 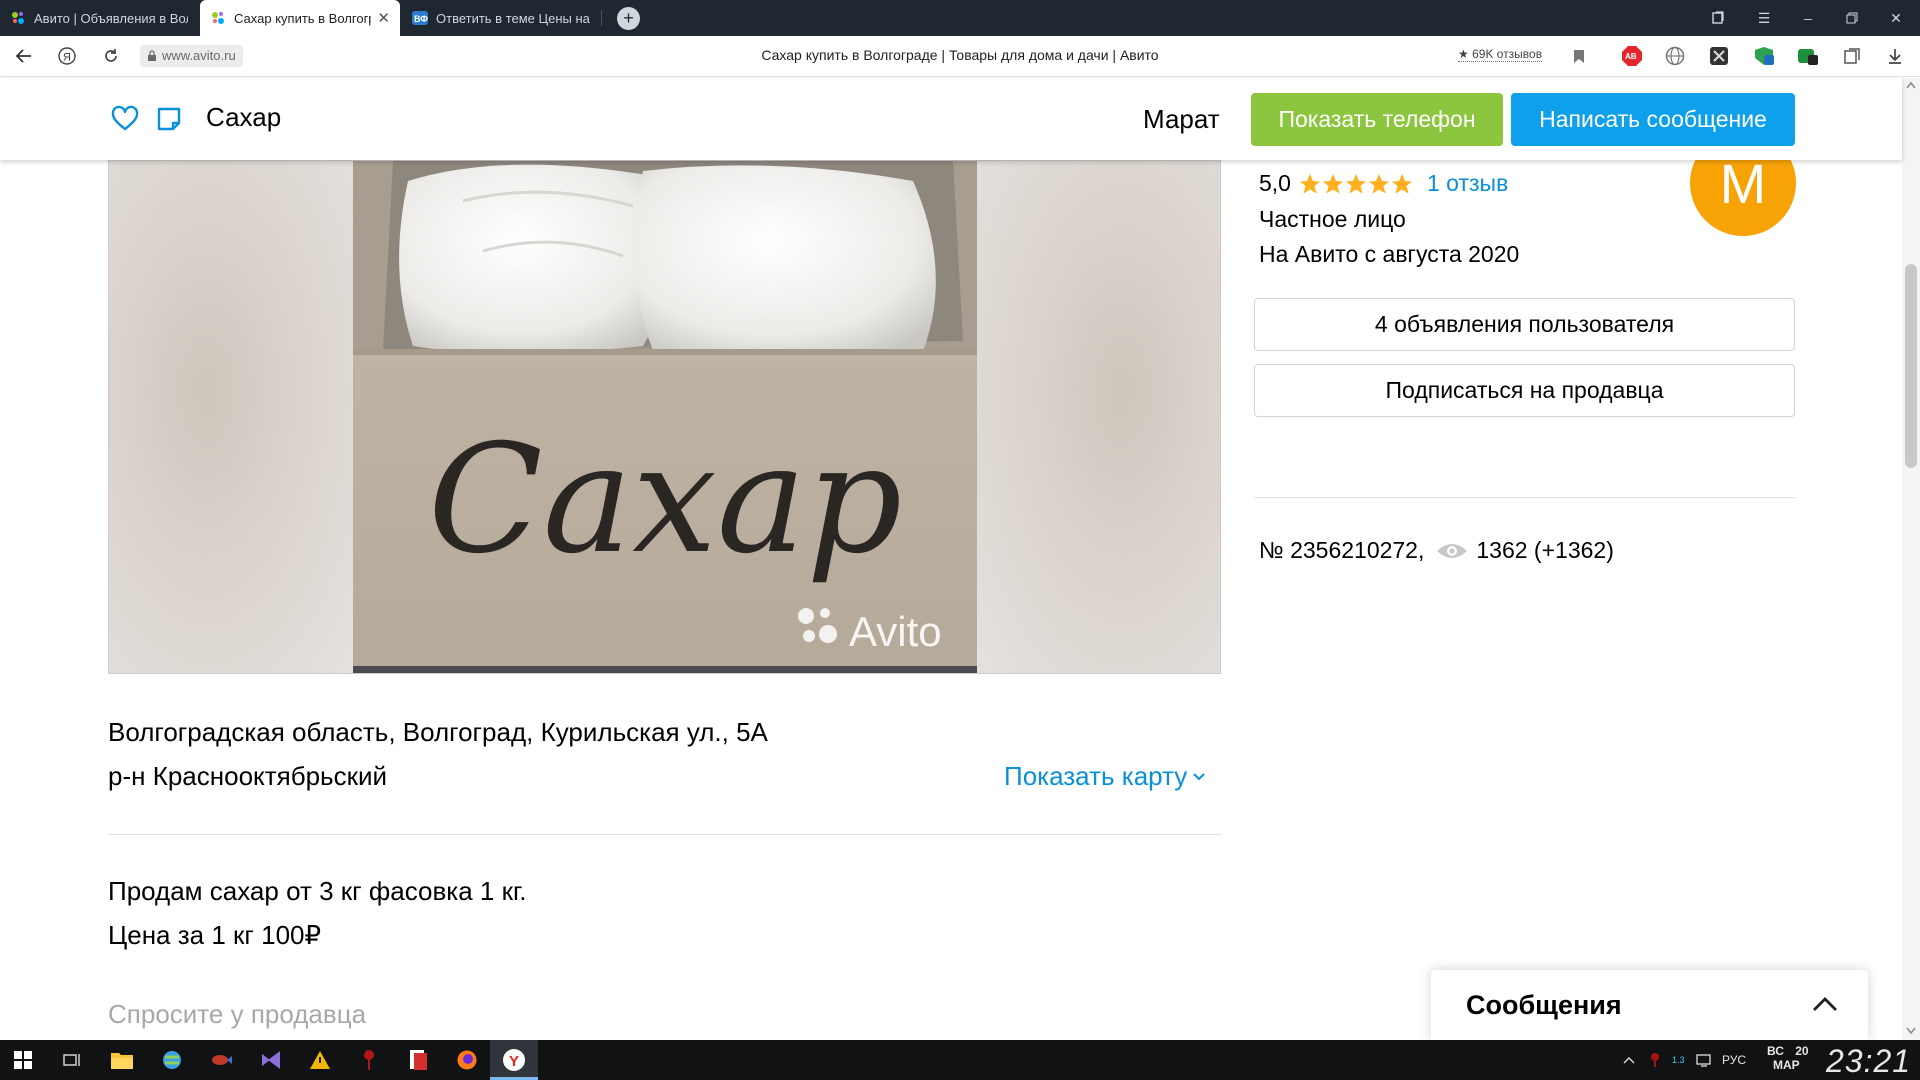 I want to click on new-tab-button: +, so click(x=628, y=18).